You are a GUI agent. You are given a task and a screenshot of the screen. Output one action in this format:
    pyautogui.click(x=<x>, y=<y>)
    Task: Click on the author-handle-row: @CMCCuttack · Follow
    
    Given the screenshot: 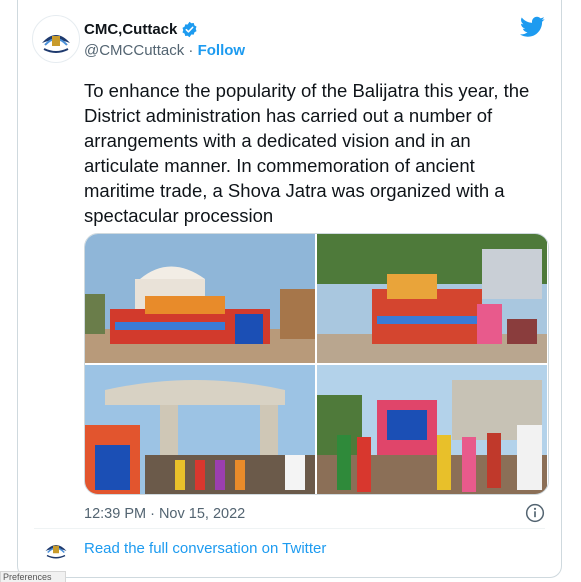 What is the action you would take?
    pyautogui.click(x=164, y=50)
    